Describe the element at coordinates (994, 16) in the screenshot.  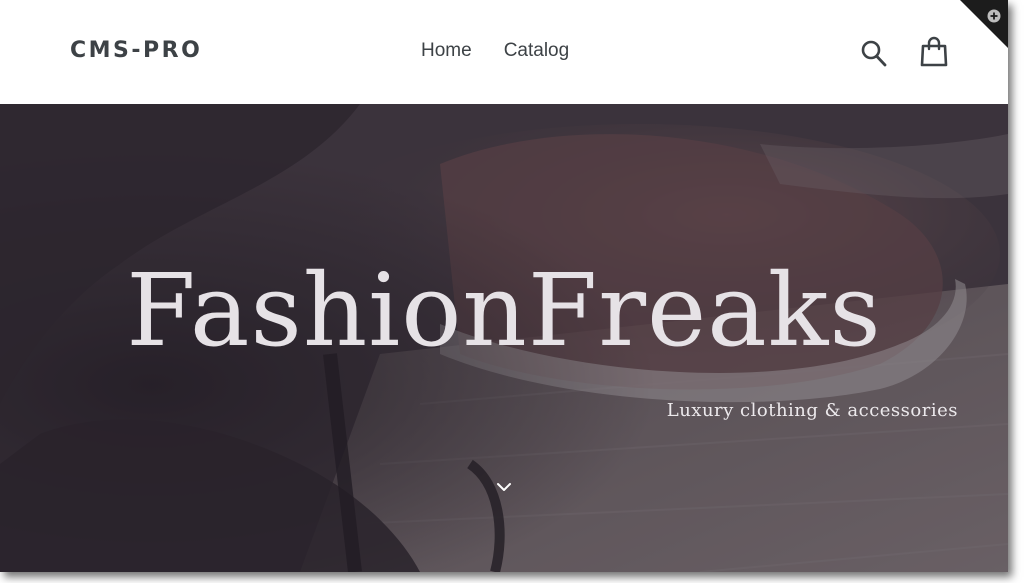
I see `plus-circle-icon` at that location.